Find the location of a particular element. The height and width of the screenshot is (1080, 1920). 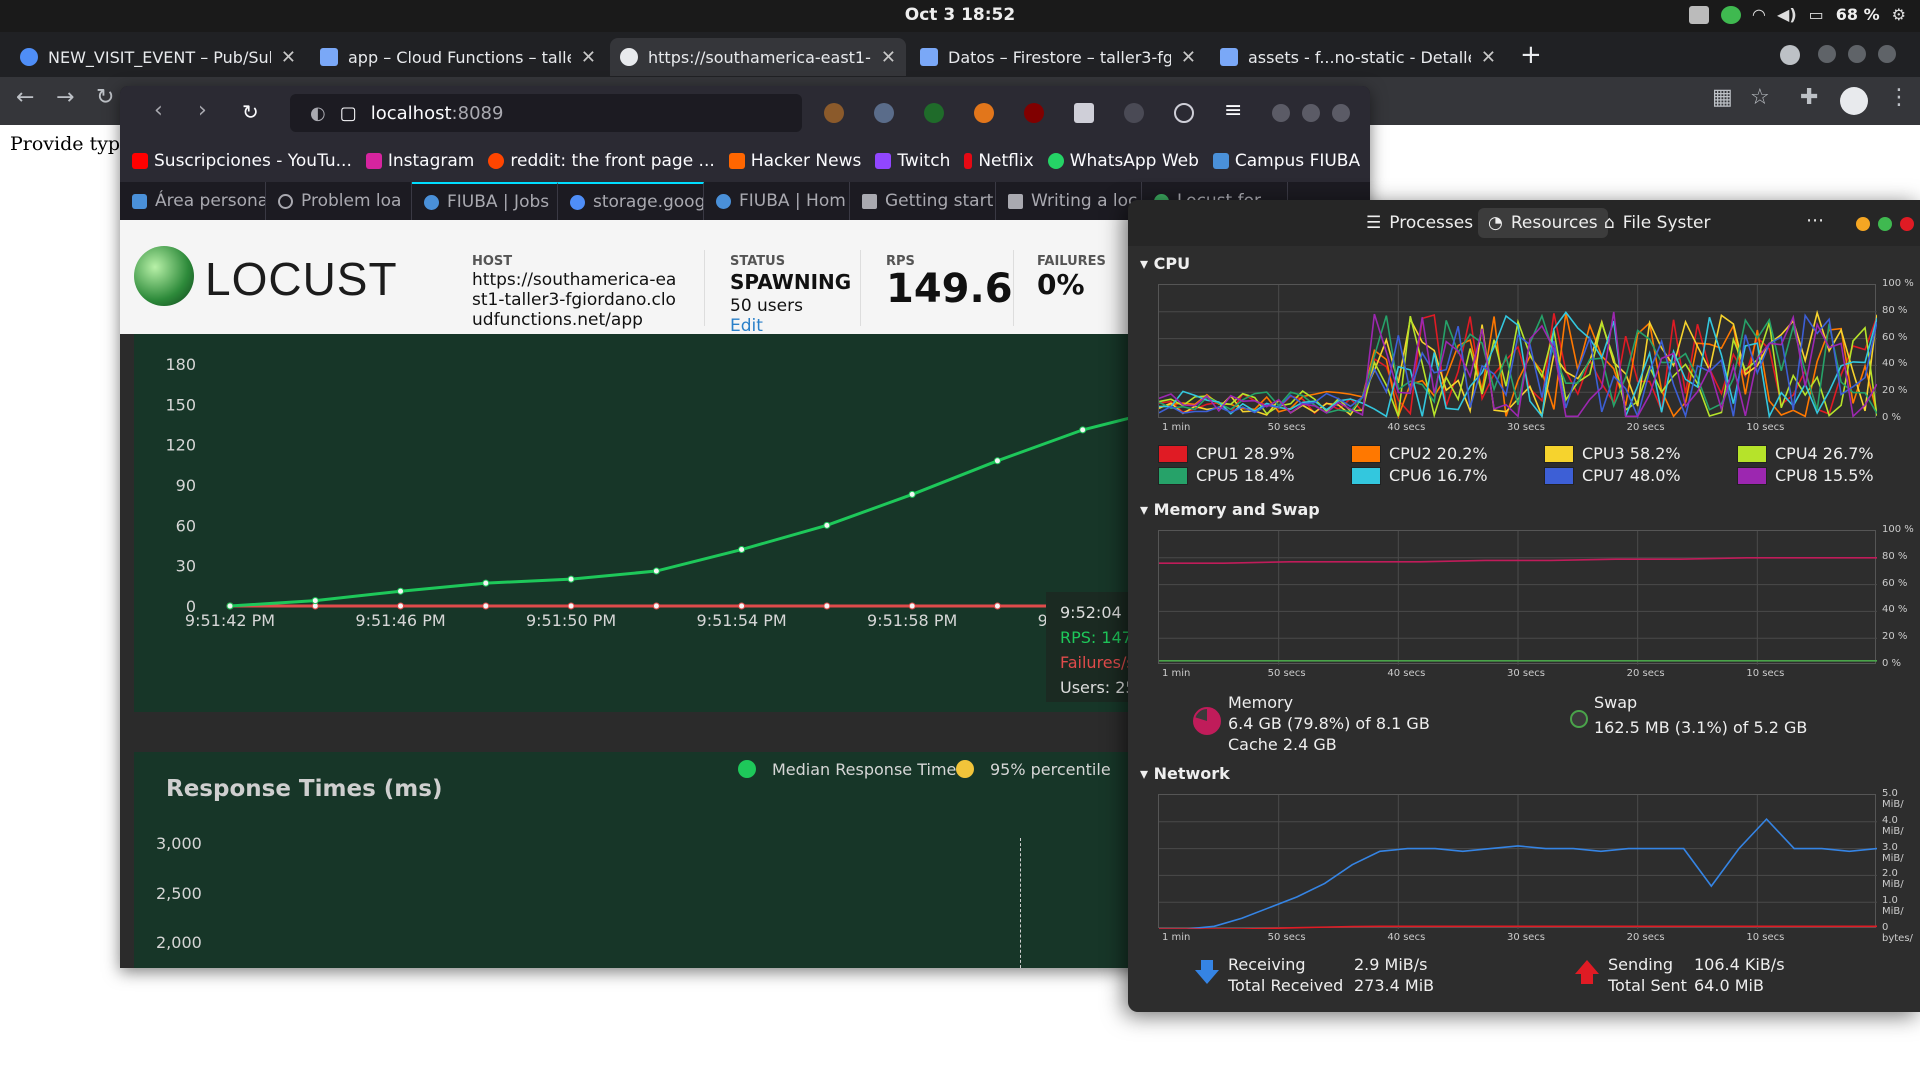

bookmark-netflix: Netflix is located at coordinates (999, 161).